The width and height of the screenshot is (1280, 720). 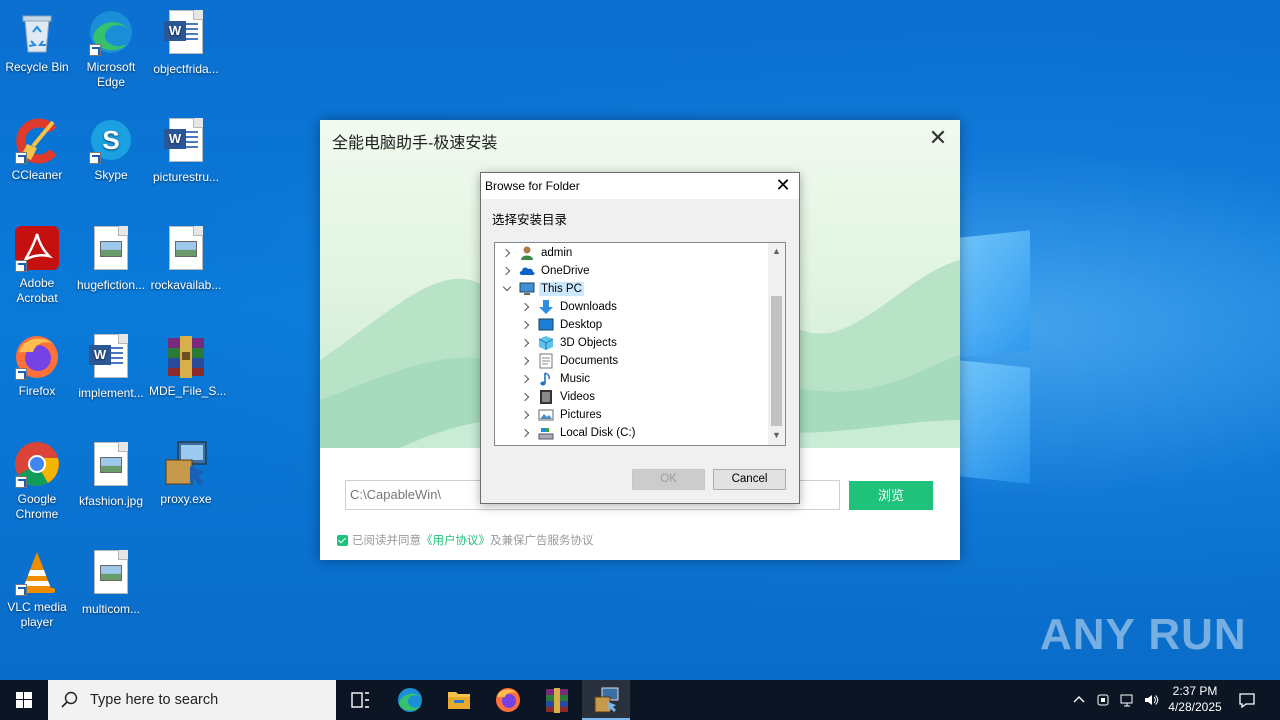 What do you see at coordinates (1103, 700) in the screenshot?
I see `tray-device-icon` at bounding box center [1103, 700].